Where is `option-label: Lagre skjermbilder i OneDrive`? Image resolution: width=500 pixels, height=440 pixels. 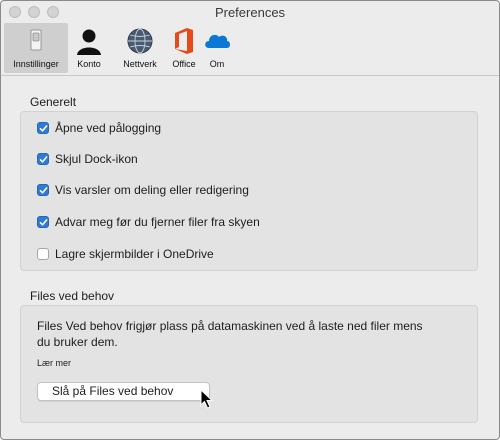 option-label: Lagre skjermbilder i OneDrive is located at coordinates (134, 254).